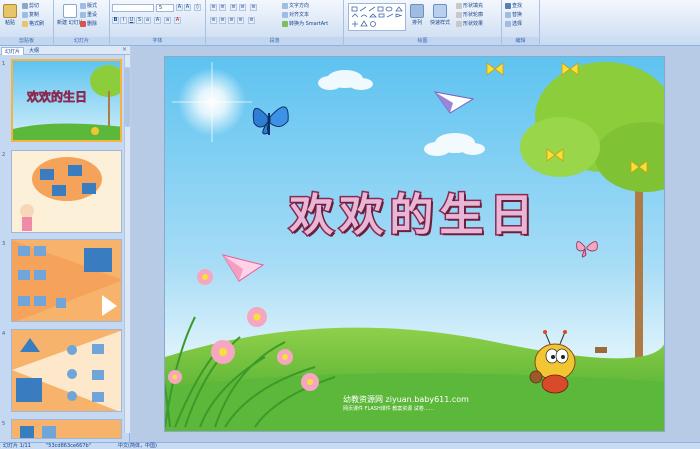  What do you see at coordinates (417, 11) in the screenshot?
I see `arrange-icon` at bounding box center [417, 11].